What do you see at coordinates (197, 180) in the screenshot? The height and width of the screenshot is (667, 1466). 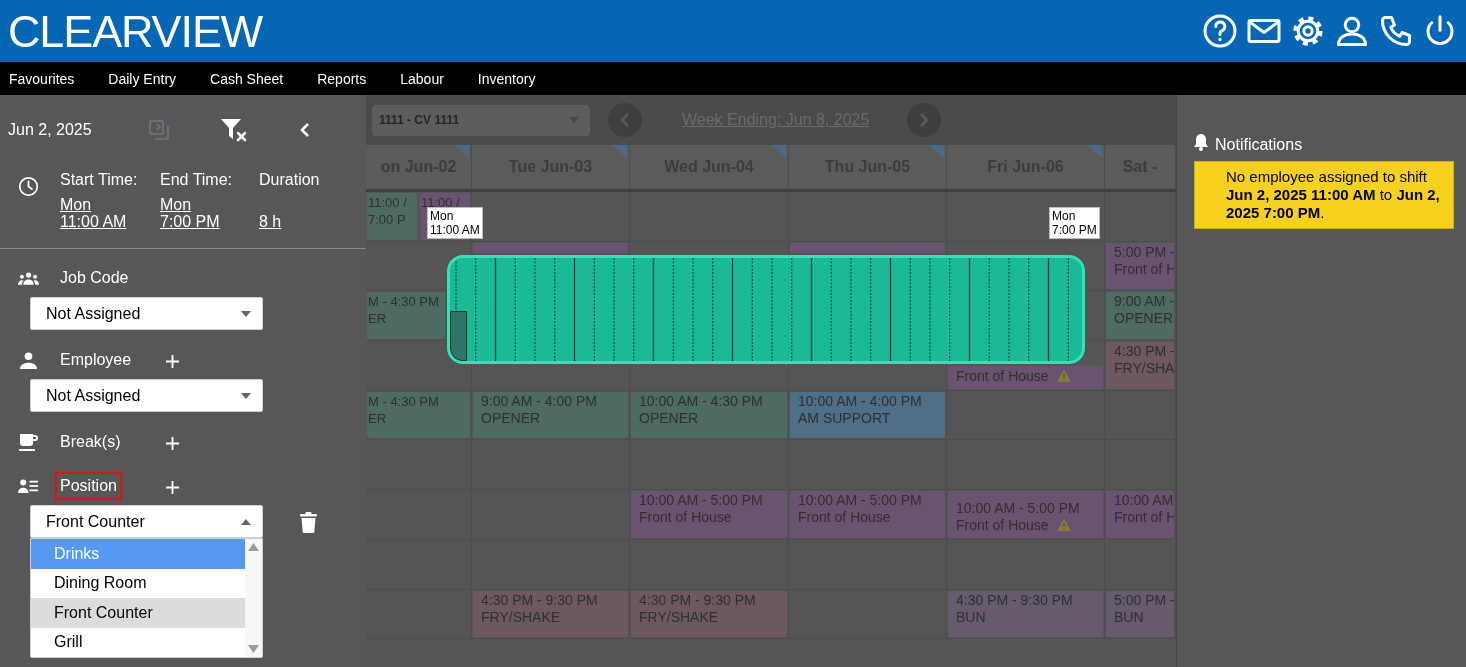 I see `field-label: End Time:` at bounding box center [197, 180].